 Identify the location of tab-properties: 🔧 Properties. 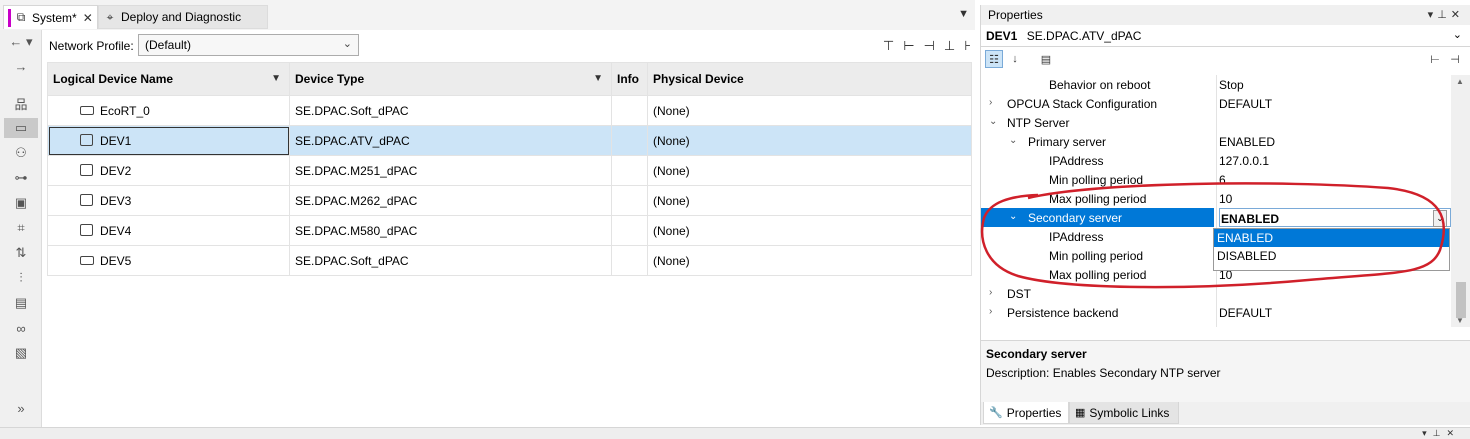
(1026, 413).